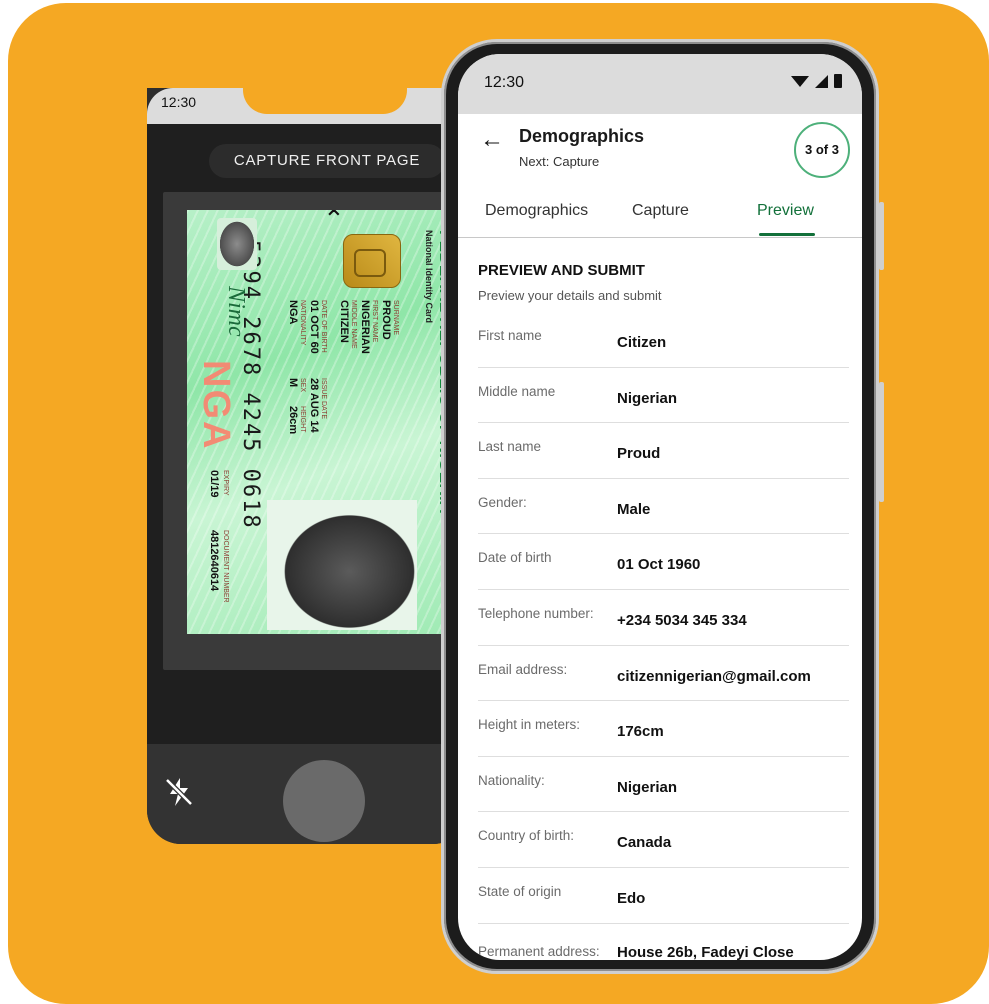 The height and width of the screenshot is (1004, 989). I want to click on field-label: Nationality:, so click(511, 780).